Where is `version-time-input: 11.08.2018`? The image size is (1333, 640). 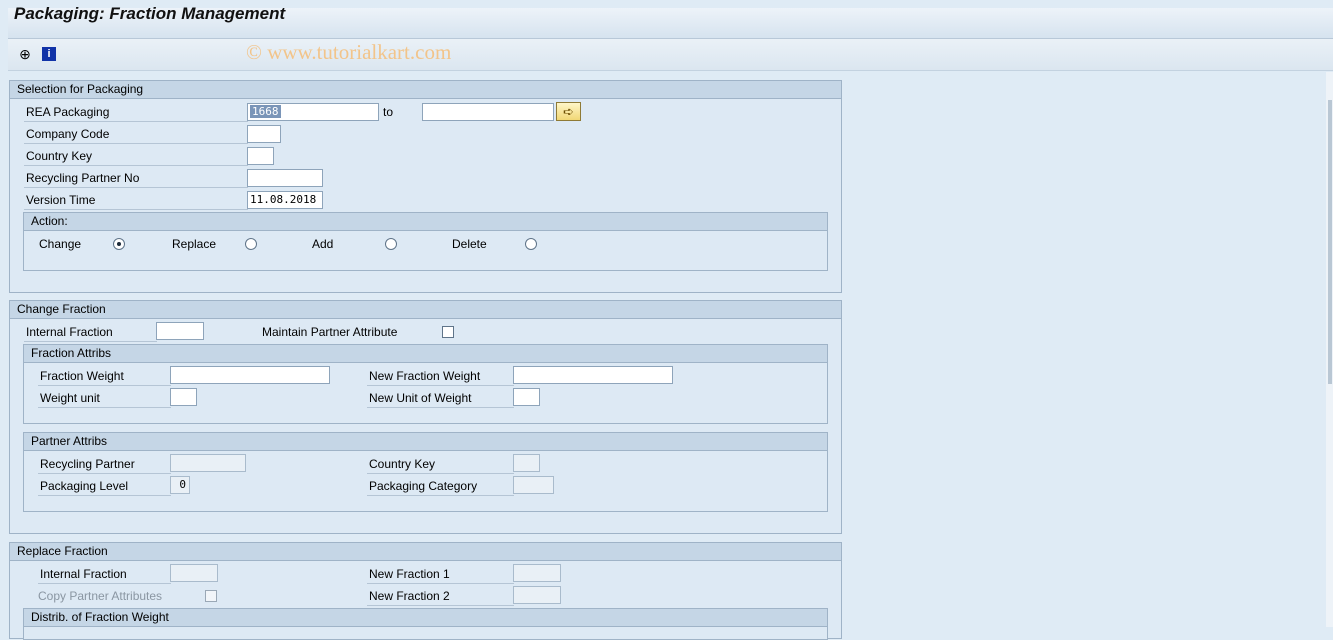 version-time-input: 11.08.2018 is located at coordinates (285, 200).